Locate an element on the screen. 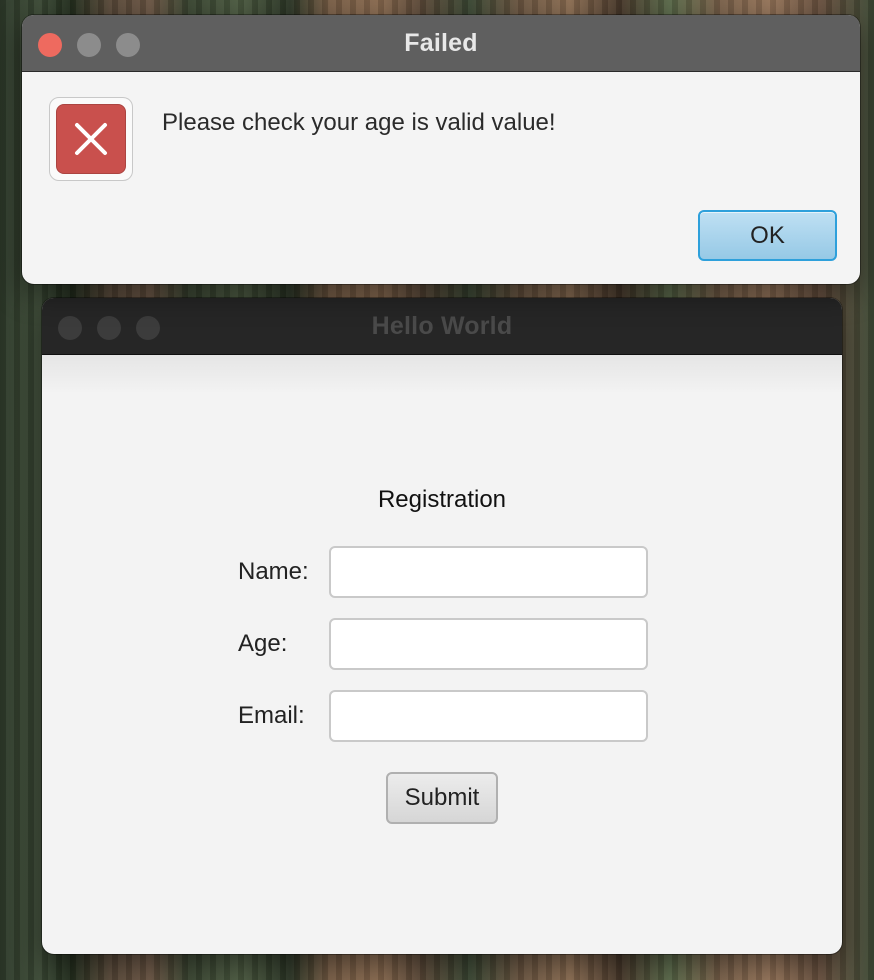  main-window-controls is located at coordinates (109, 328).